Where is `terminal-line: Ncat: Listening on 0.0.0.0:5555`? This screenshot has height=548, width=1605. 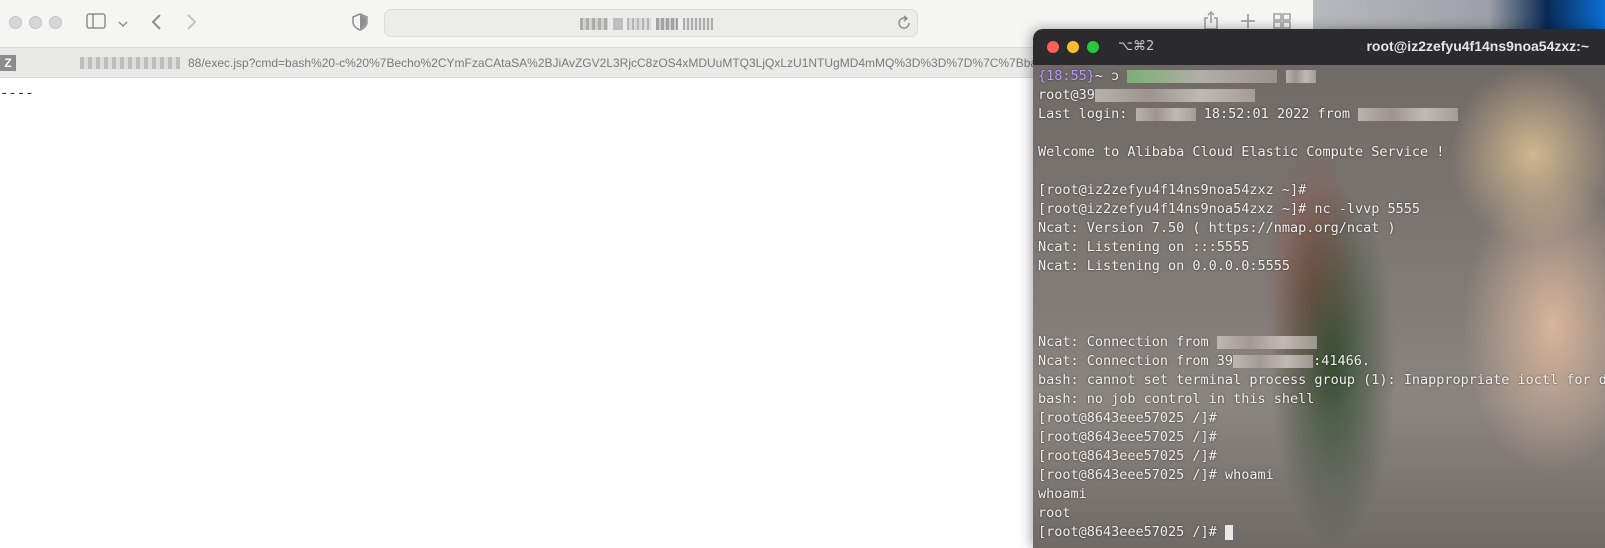
terminal-line: Ncat: Listening on 0.0.0.0:5555 is located at coordinates (1164, 266).